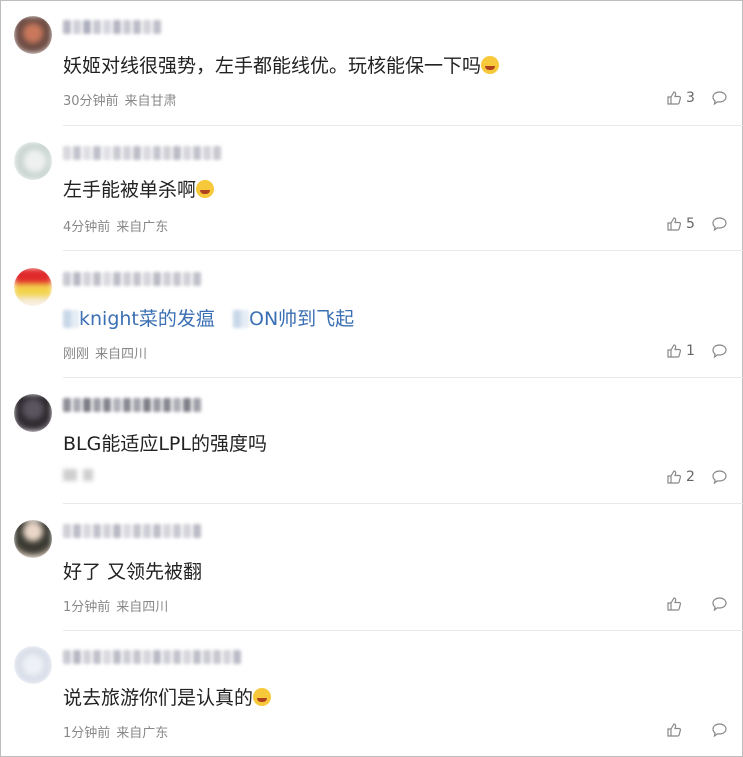 Image resolution: width=743 pixels, height=757 pixels. Describe the element at coordinates (116, 227) in the screenshot. I see `comment-meta: 4分钟前 来自广东` at that location.